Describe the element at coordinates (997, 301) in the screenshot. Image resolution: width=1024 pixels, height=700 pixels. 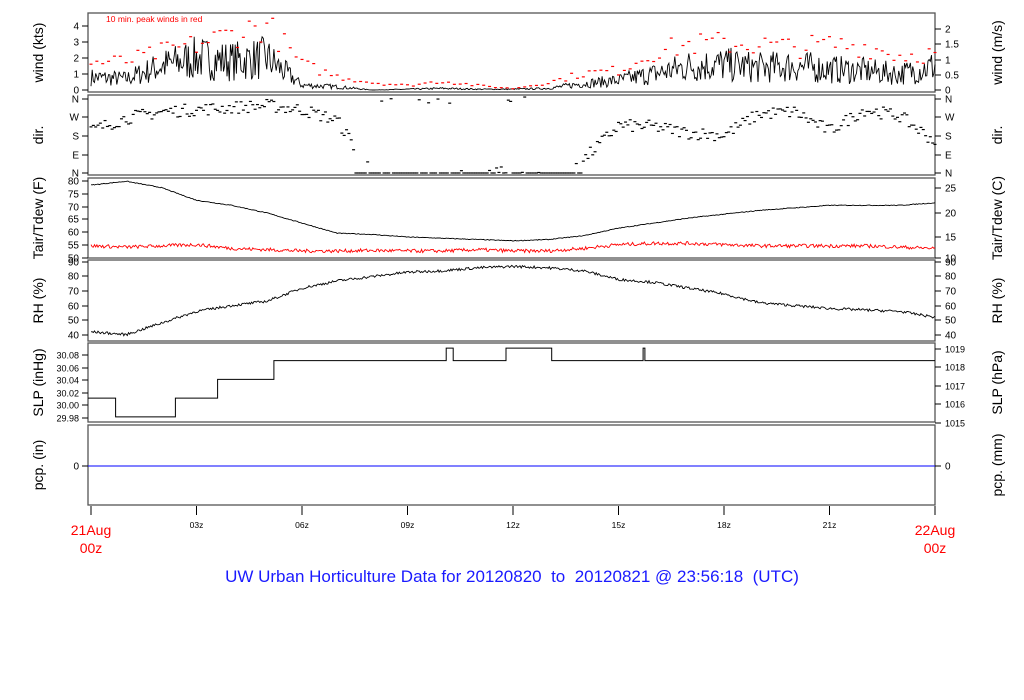
I see `y-axis-label-right: RH (%)` at that location.